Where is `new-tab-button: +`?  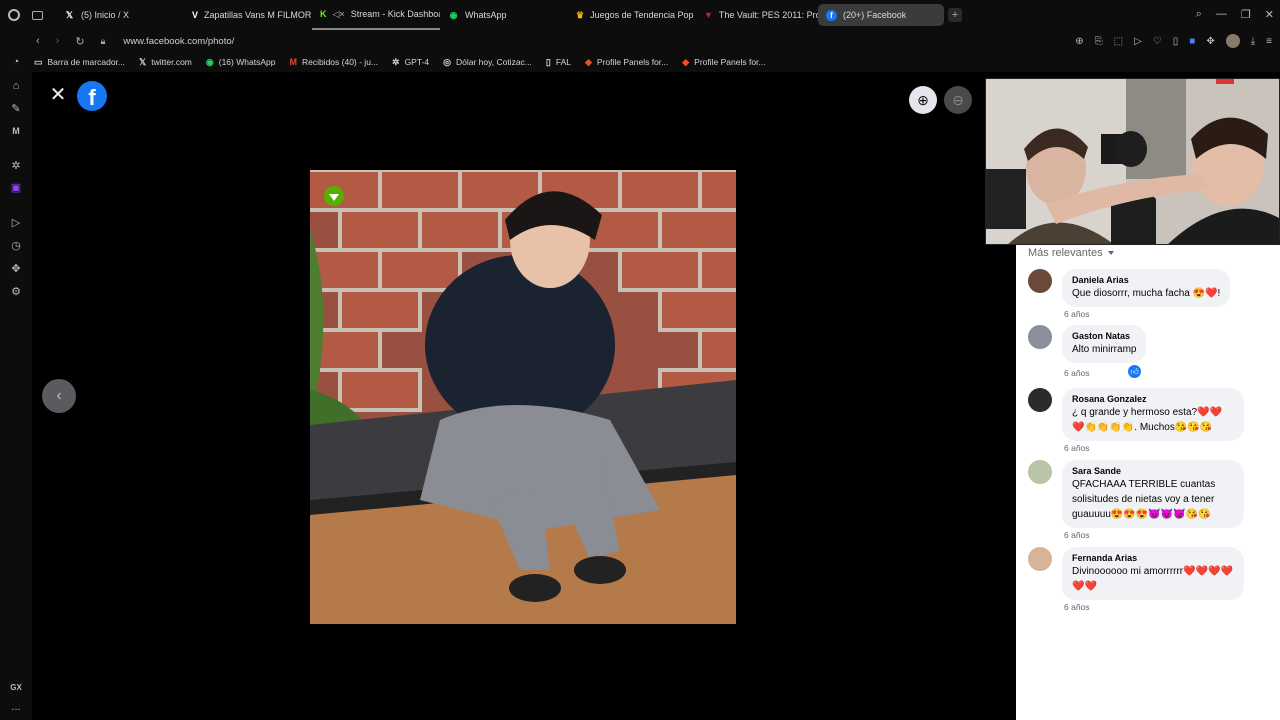
new-tab-button: + is located at coordinates (955, 15).